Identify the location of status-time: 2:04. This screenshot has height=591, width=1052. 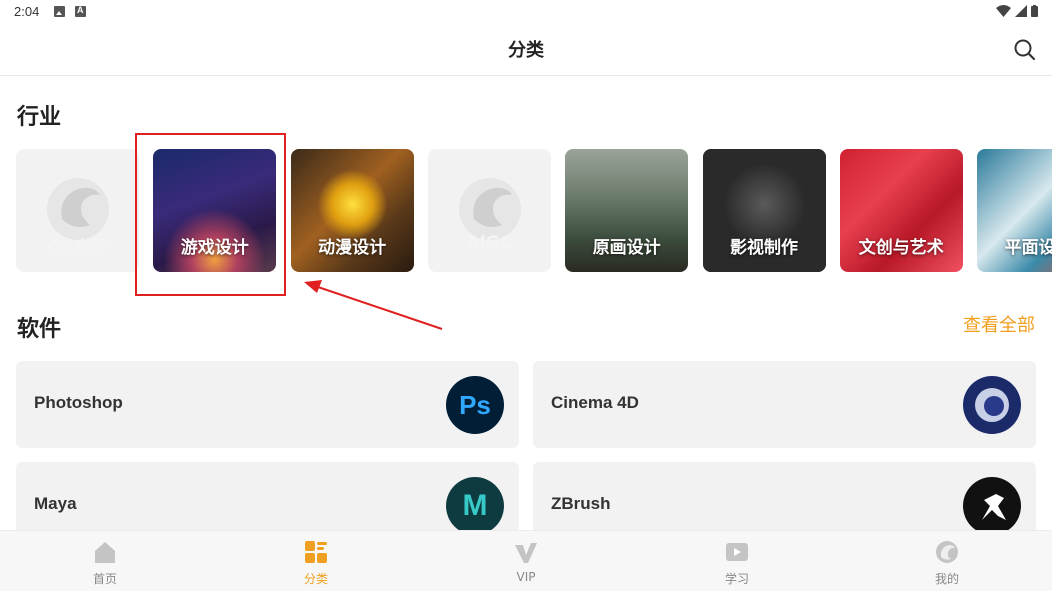
(27, 11).